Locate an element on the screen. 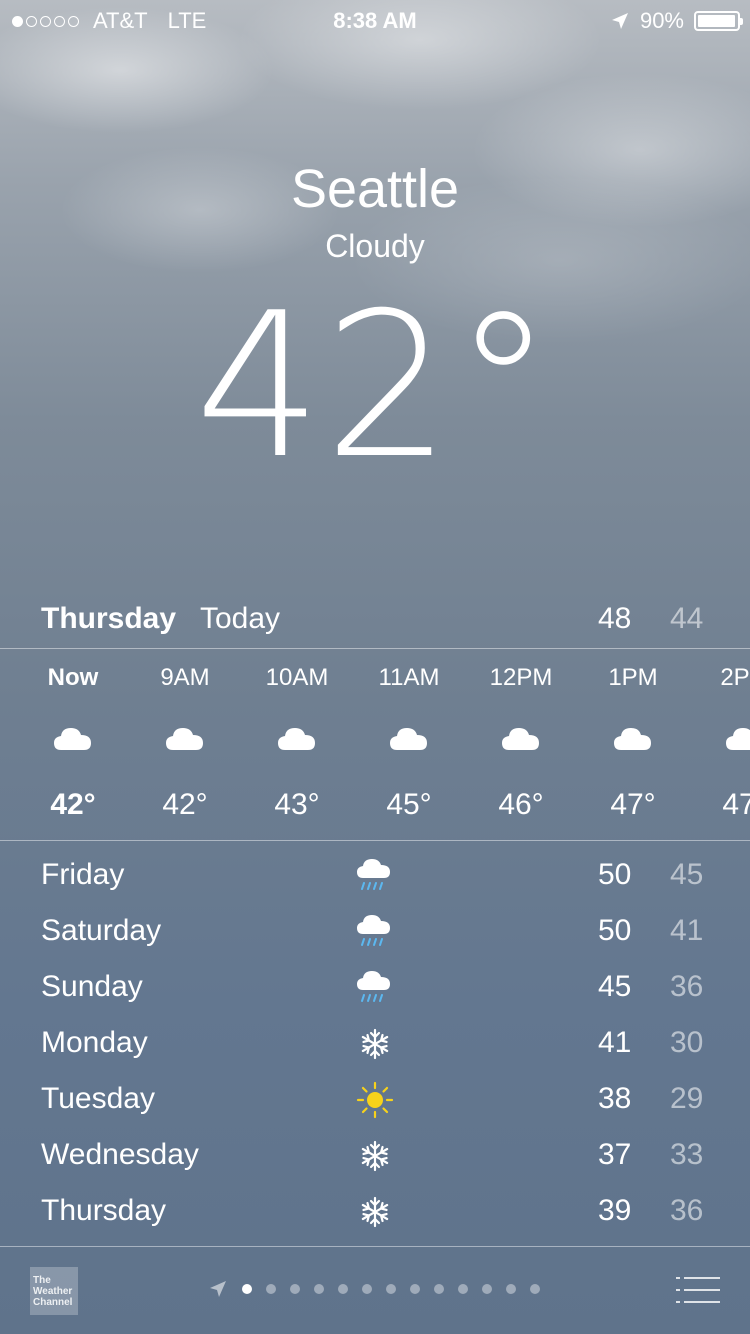  hour-column: 11AM 45° is located at coordinates (409, 741).